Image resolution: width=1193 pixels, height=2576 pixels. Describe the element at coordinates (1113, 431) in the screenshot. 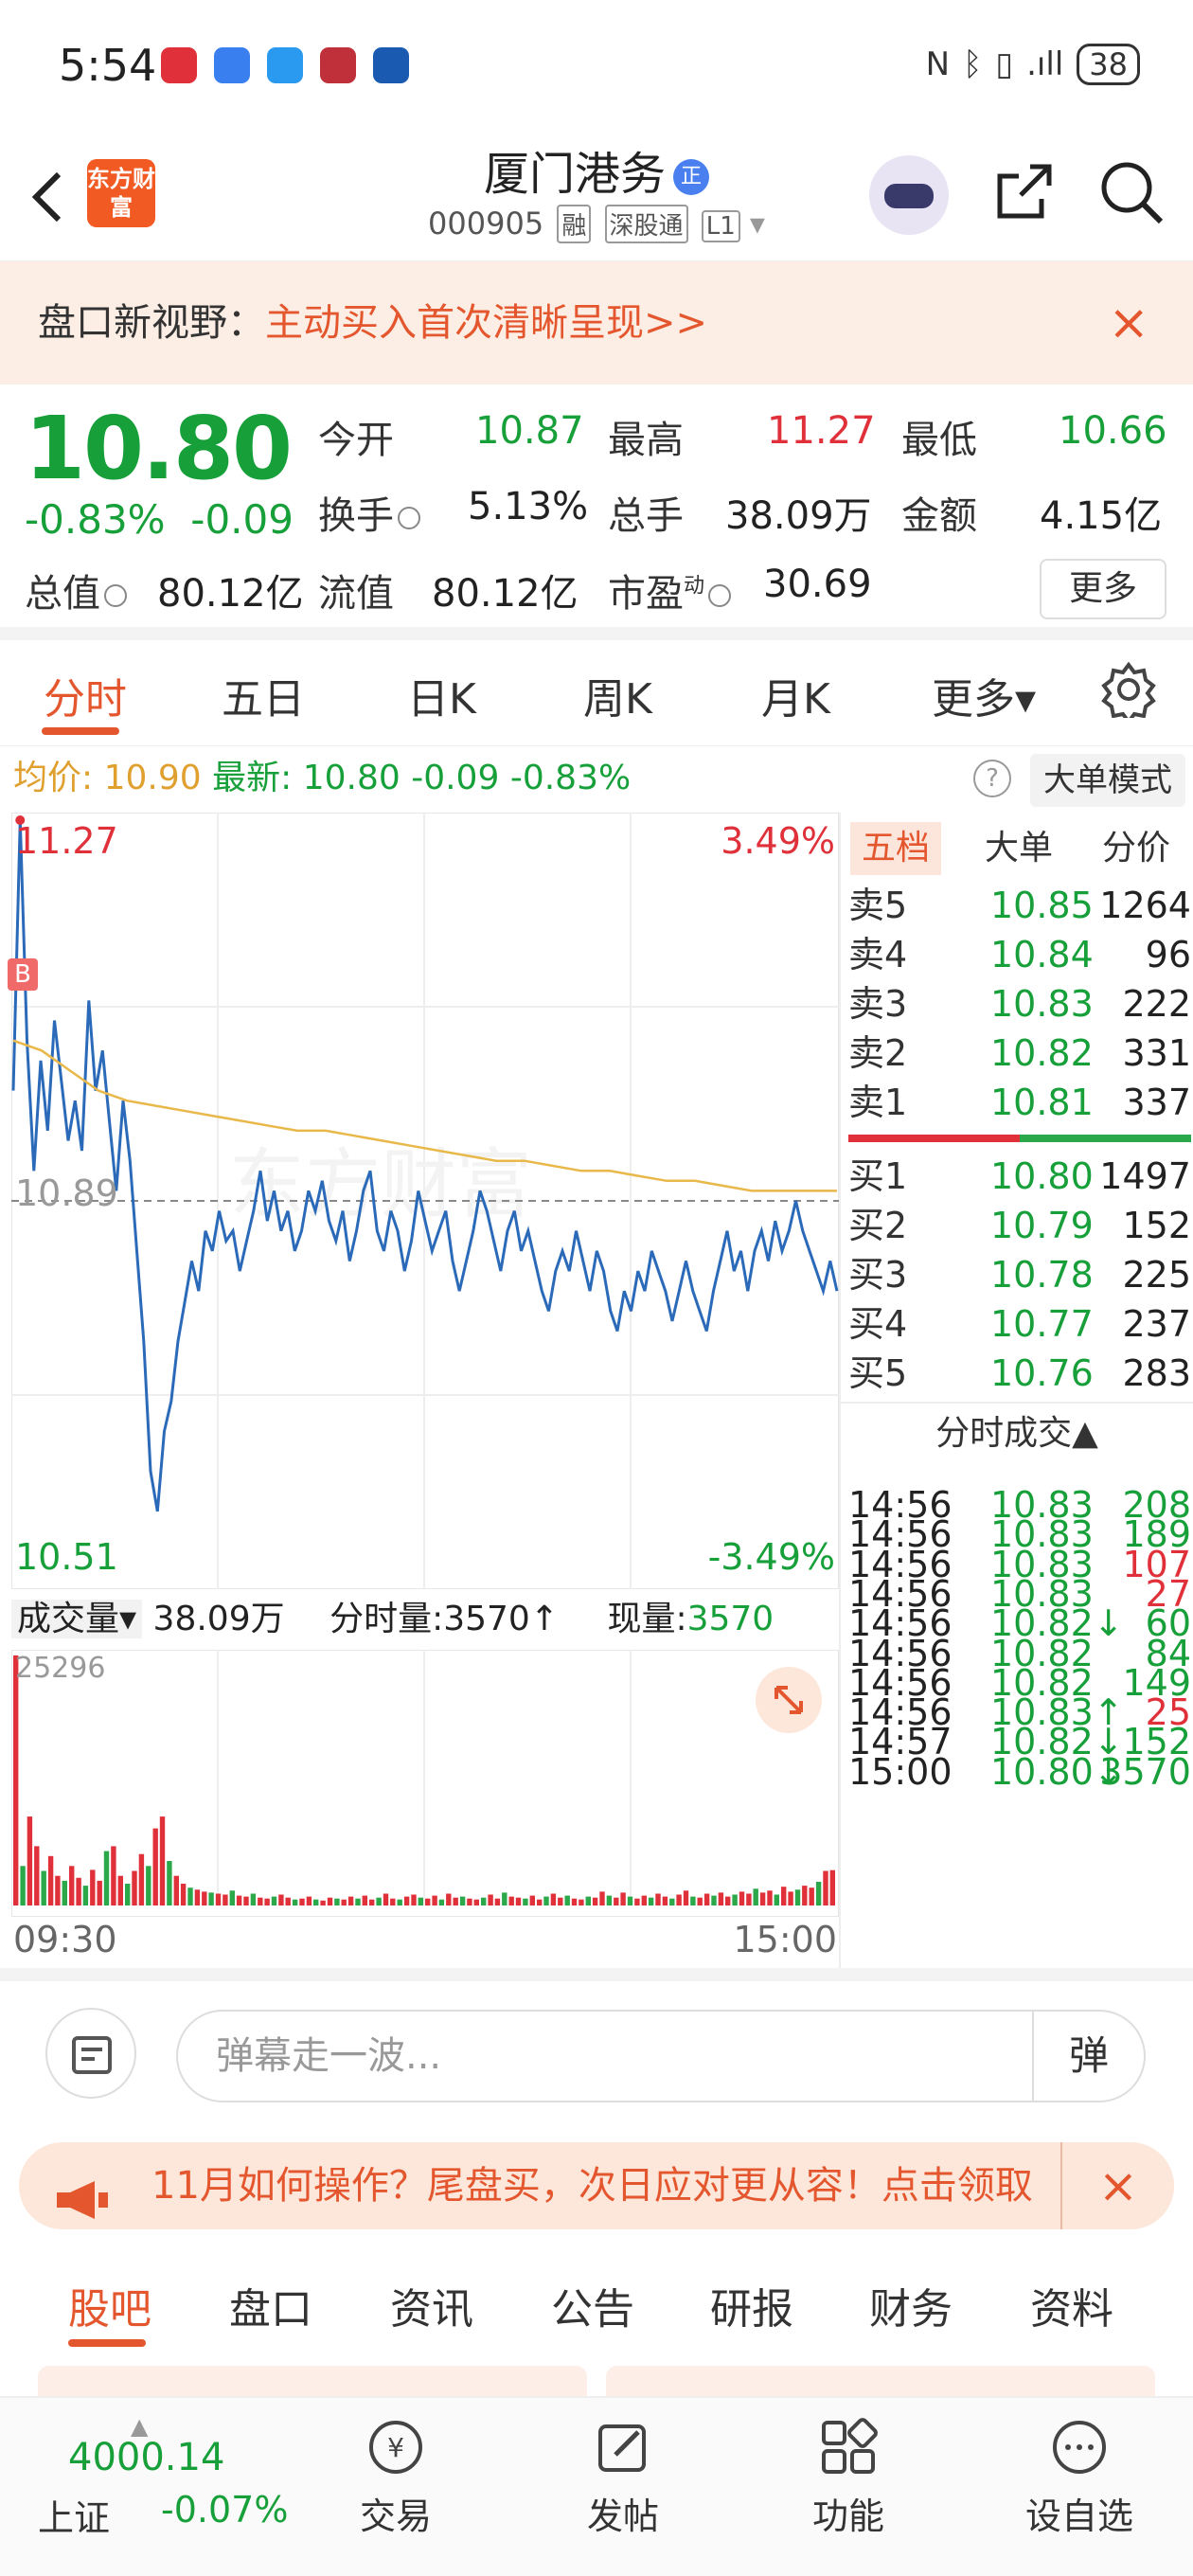

I see `low-value: 10.66` at that location.